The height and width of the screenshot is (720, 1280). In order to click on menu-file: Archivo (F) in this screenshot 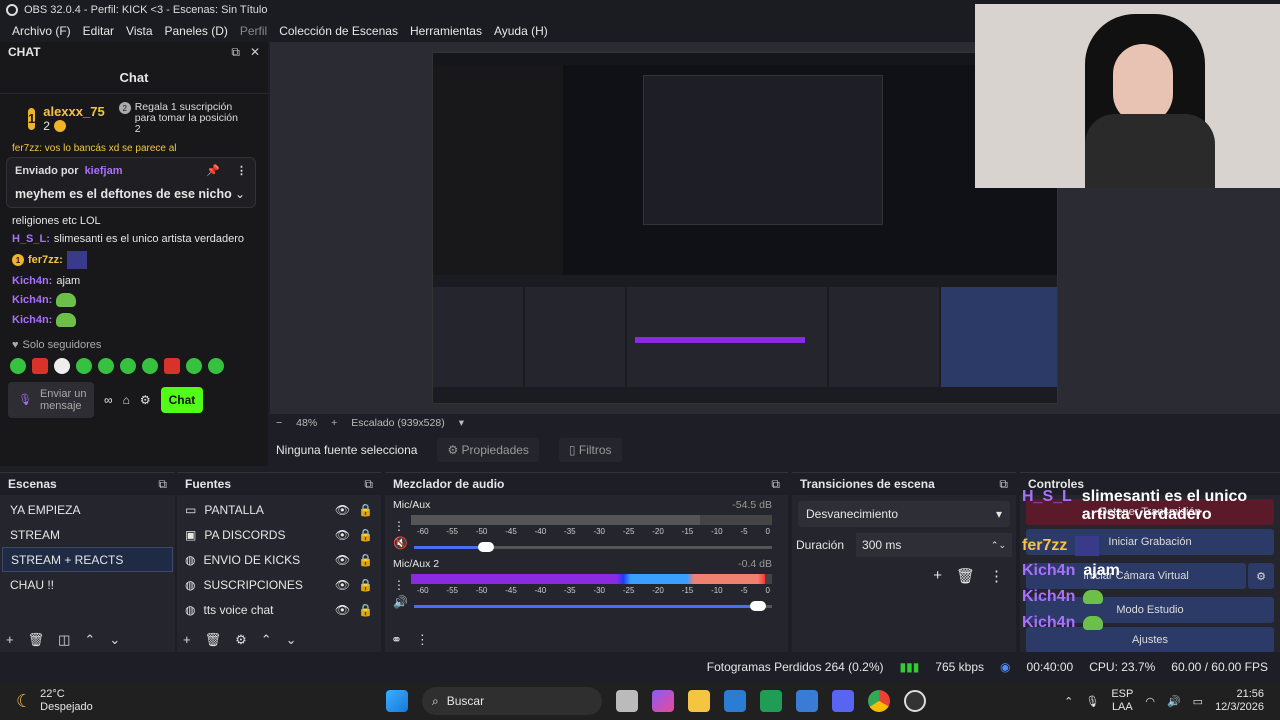, I will do `click(41, 31)`.